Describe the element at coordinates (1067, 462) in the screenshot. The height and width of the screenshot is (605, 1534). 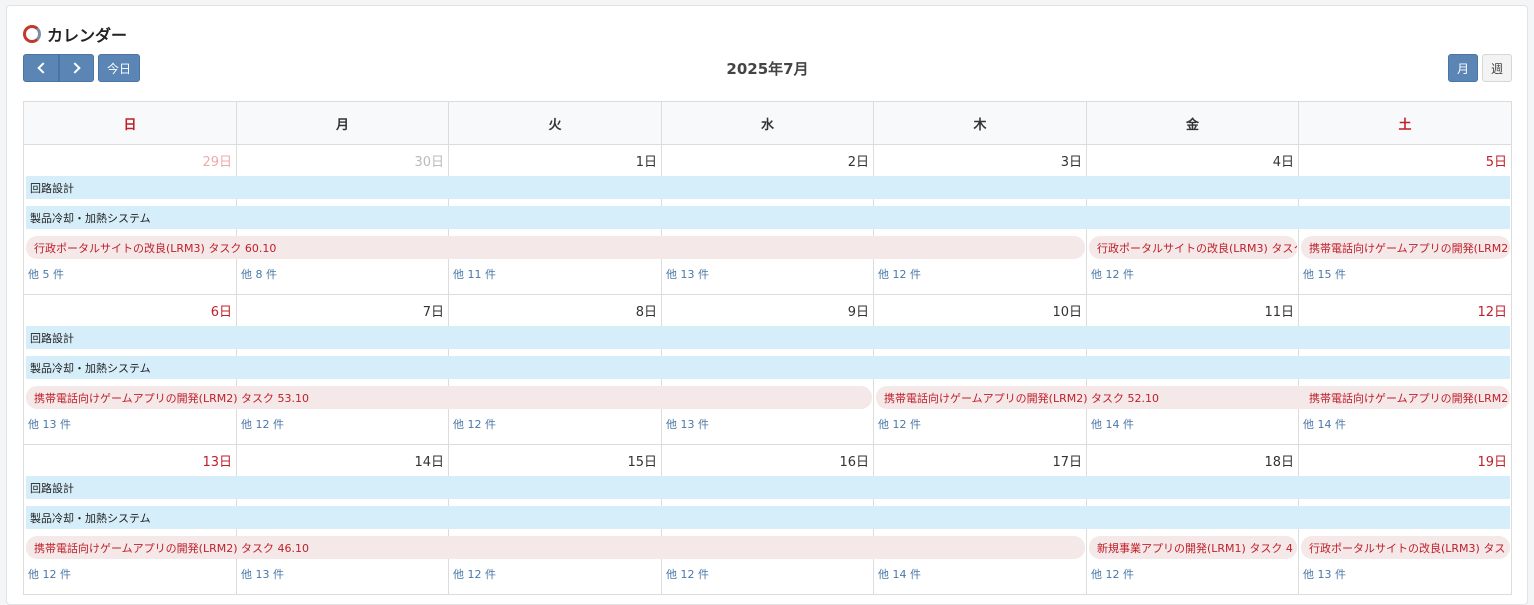
I see `day-number: 17日` at that location.